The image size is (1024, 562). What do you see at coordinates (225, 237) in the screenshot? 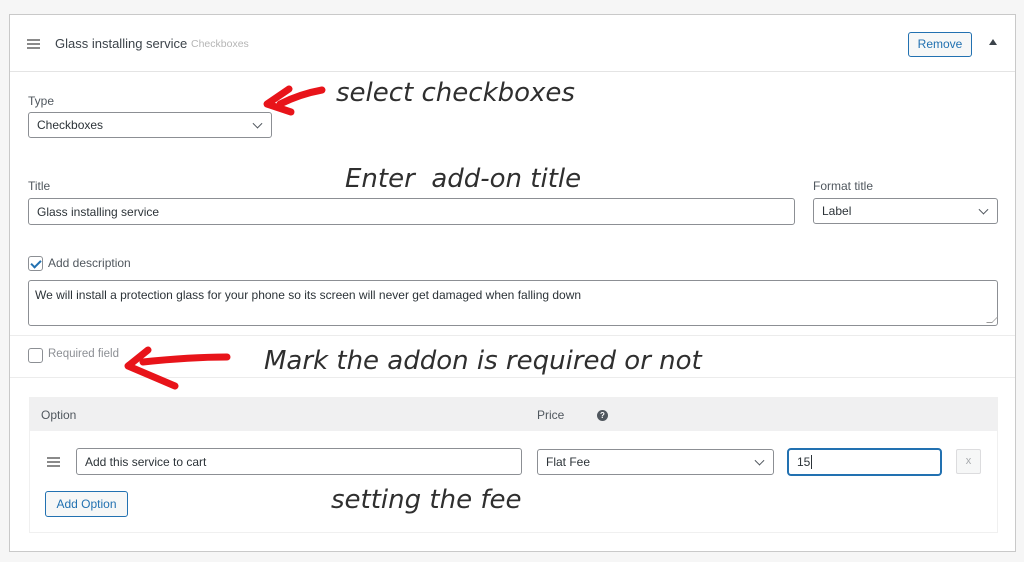
I see `red-arrow-type-icon` at bounding box center [225, 237].